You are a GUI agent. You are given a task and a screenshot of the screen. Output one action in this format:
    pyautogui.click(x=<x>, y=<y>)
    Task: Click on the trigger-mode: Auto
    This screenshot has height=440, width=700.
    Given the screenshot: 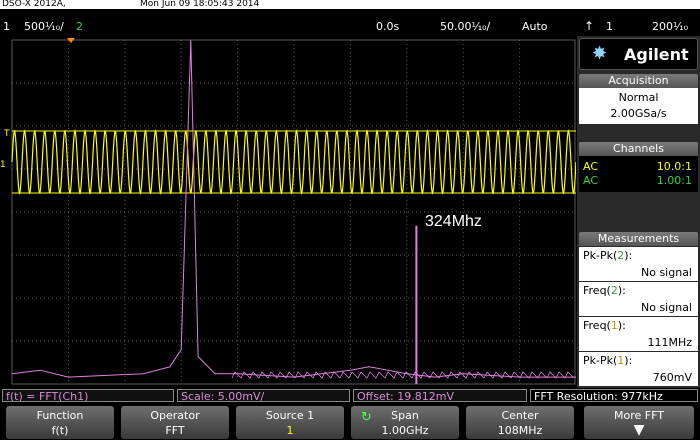 What is the action you would take?
    pyautogui.click(x=535, y=26)
    